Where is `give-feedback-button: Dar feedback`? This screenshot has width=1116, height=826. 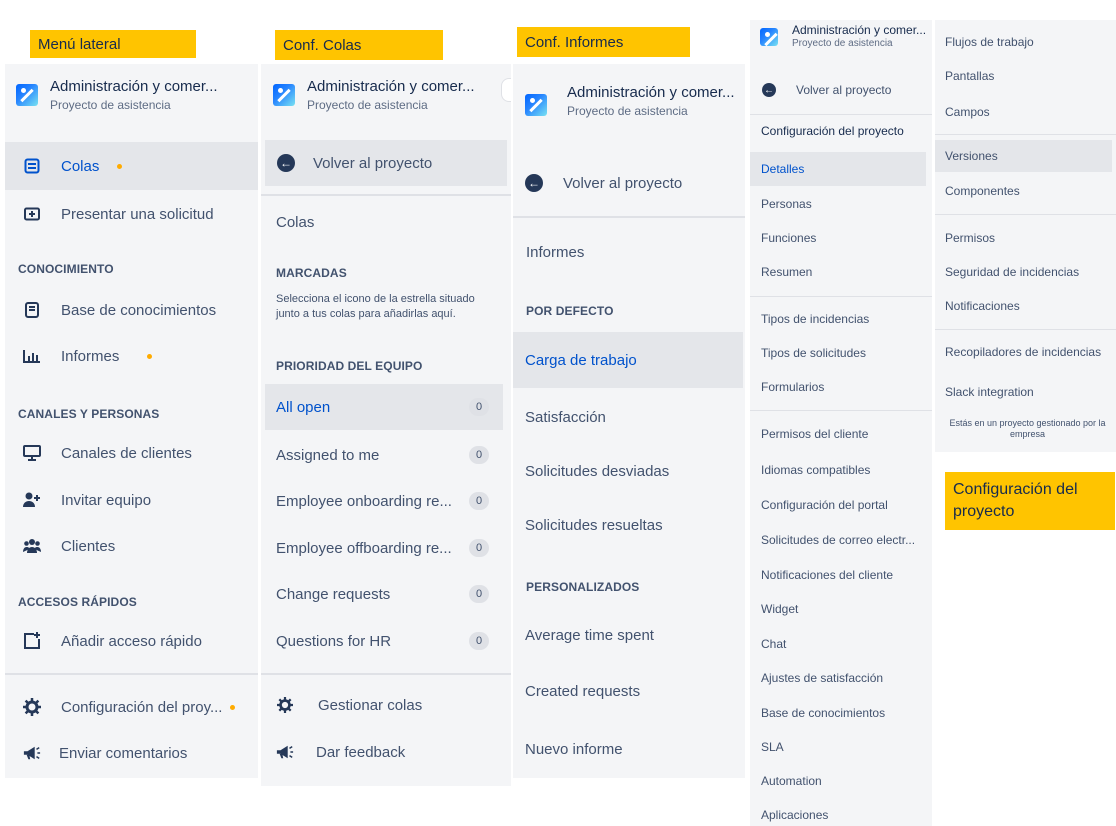 give-feedback-button: Dar feedback is located at coordinates (386, 752).